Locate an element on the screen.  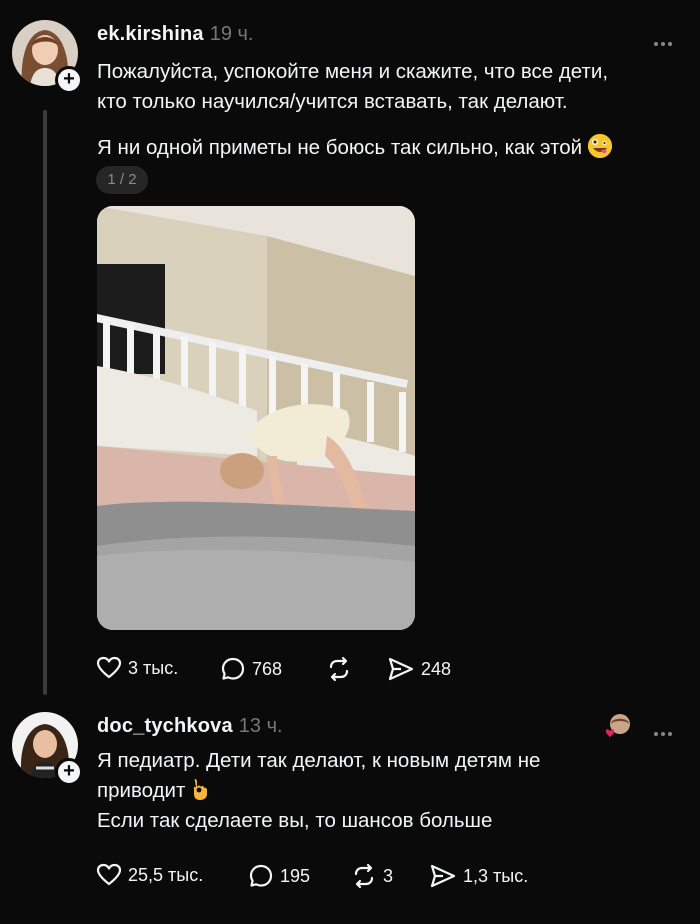
like-count: 3 тыс. is located at coordinates (153, 667).